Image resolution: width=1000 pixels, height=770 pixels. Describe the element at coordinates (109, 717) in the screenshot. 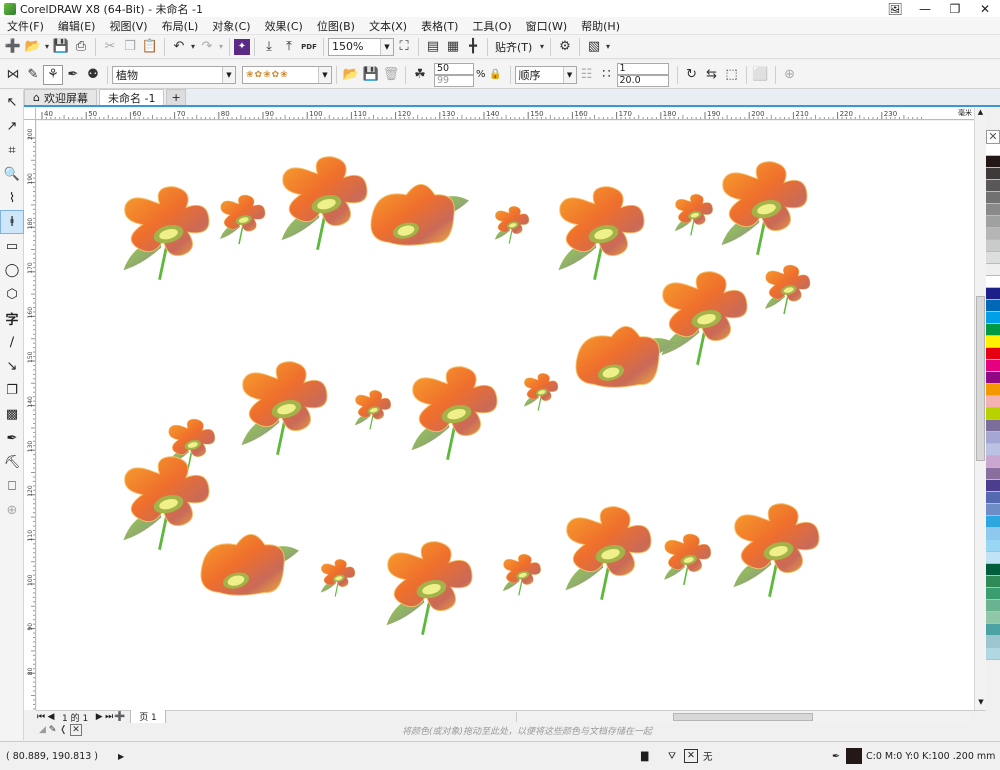

I see `page-last-icon: ⏭` at that location.